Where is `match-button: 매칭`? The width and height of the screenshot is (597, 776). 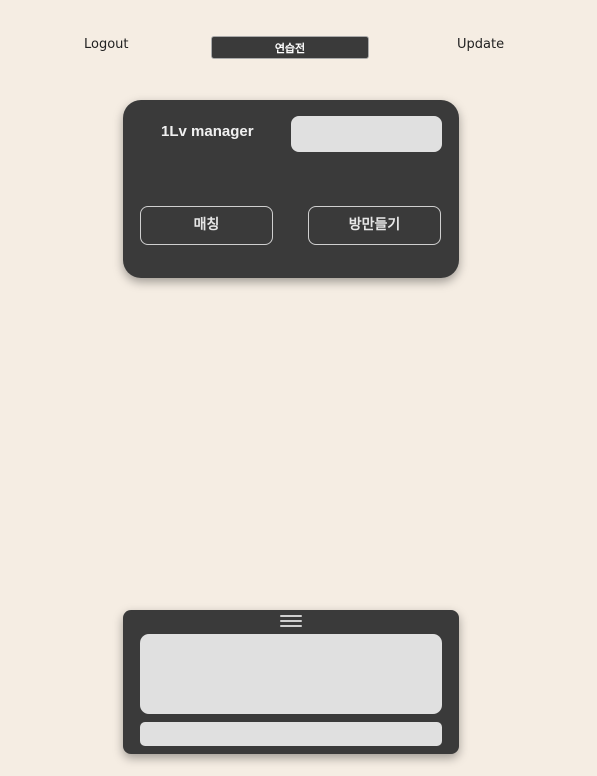 match-button: 매칭 is located at coordinates (206, 225).